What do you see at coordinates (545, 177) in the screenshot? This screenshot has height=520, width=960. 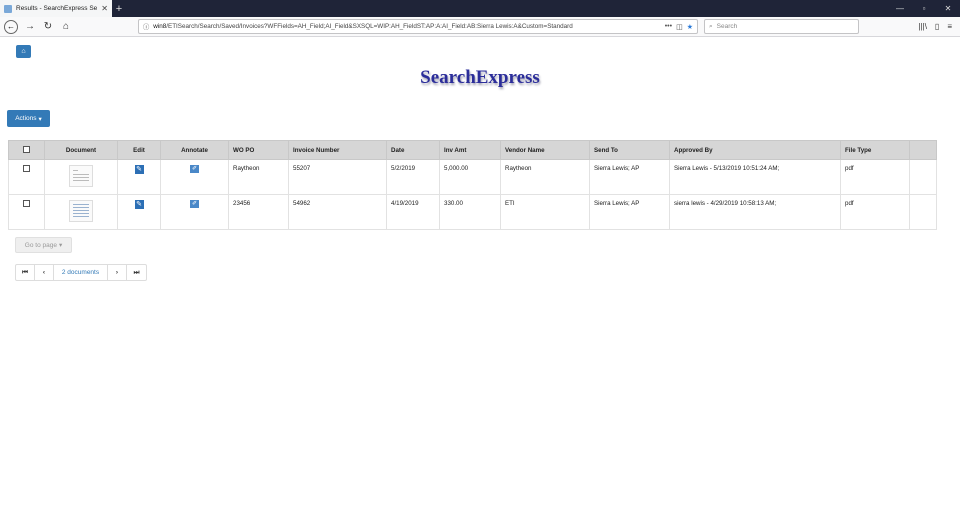 I see `cell-vendor-name: Raytheon` at bounding box center [545, 177].